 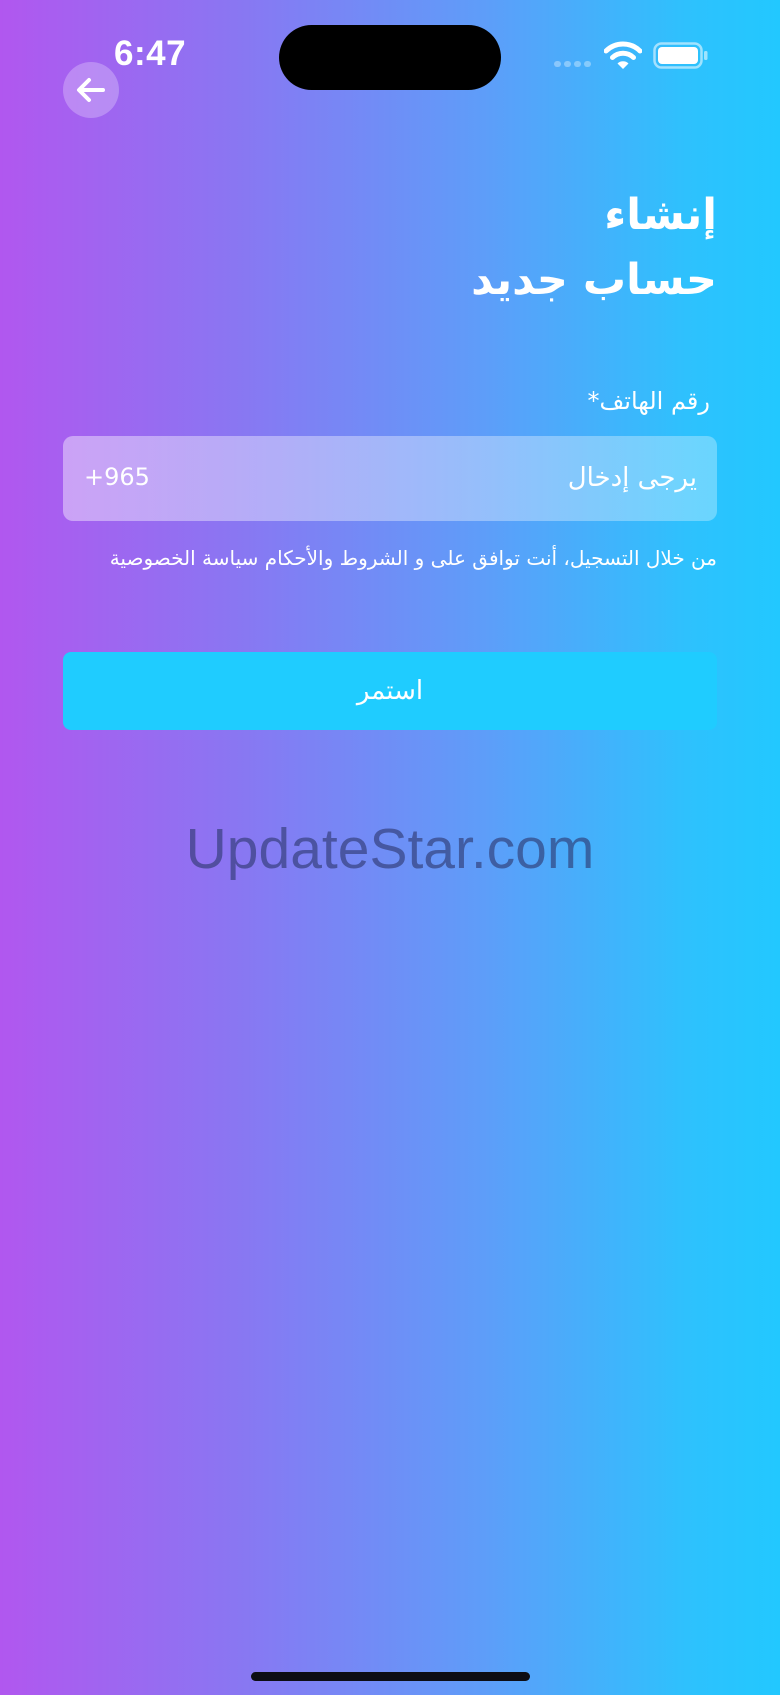 I want to click on page-title-line2: حساب جديد, so click(x=594, y=280).